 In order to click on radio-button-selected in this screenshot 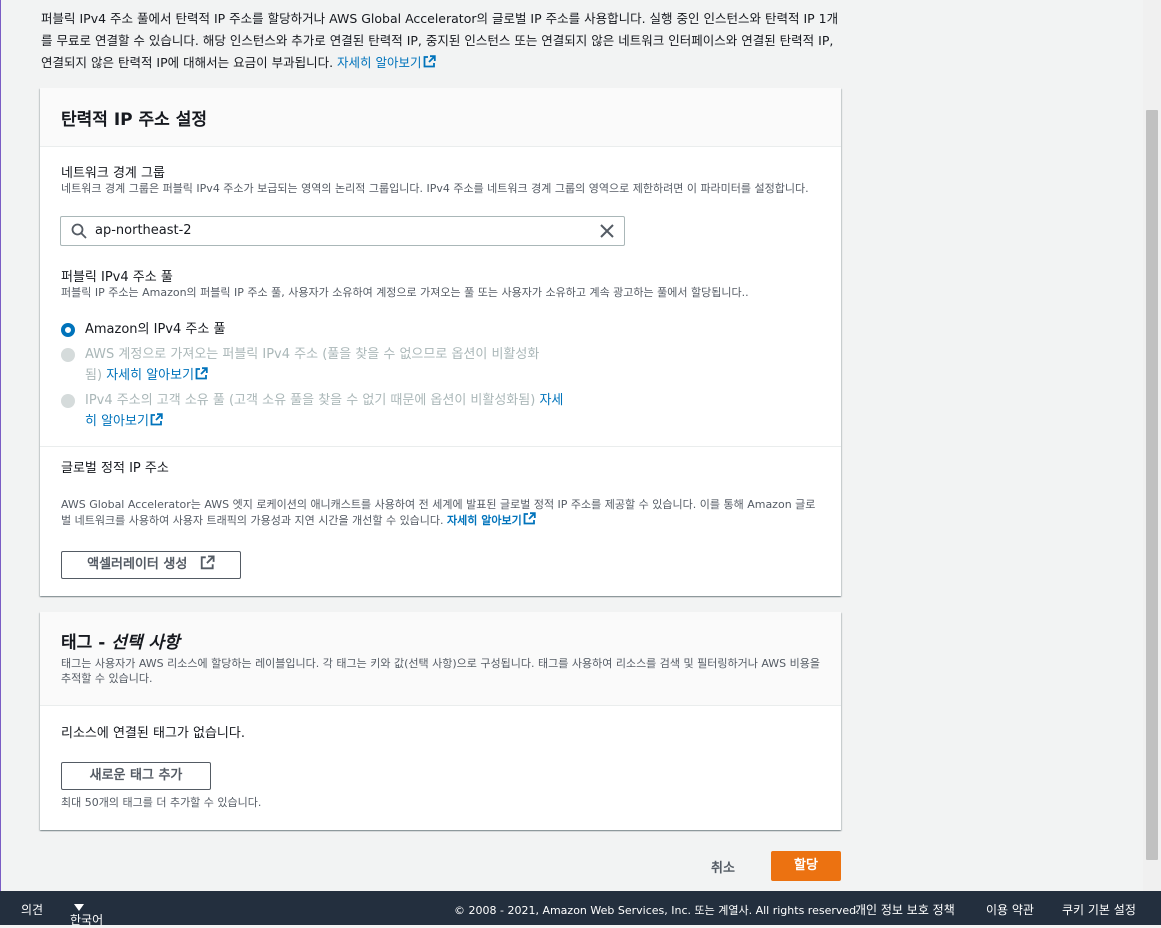, I will do `click(68, 330)`.